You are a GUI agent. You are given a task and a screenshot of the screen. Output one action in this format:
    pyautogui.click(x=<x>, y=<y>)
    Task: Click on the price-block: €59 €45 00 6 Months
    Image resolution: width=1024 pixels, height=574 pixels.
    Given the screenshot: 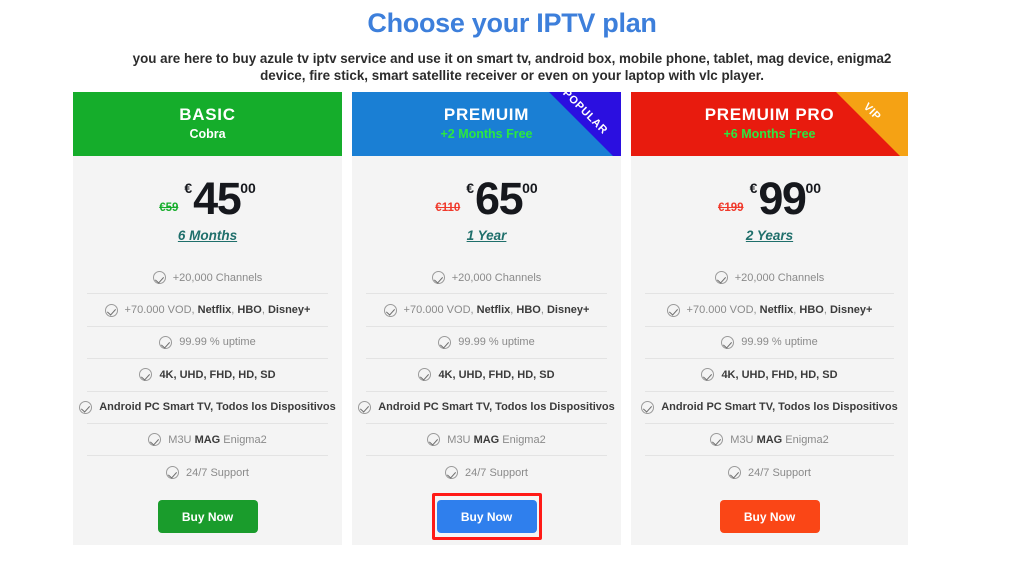 What is the action you would take?
    pyautogui.click(x=207, y=215)
    